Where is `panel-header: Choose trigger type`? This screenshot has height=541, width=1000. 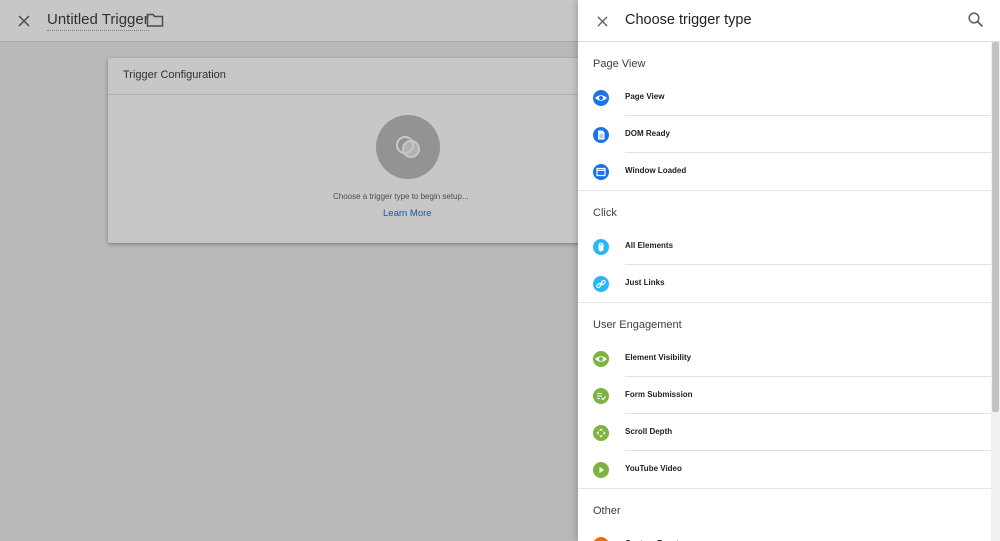 panel-header: Choose trigger type is located at coordinates (789, 21).